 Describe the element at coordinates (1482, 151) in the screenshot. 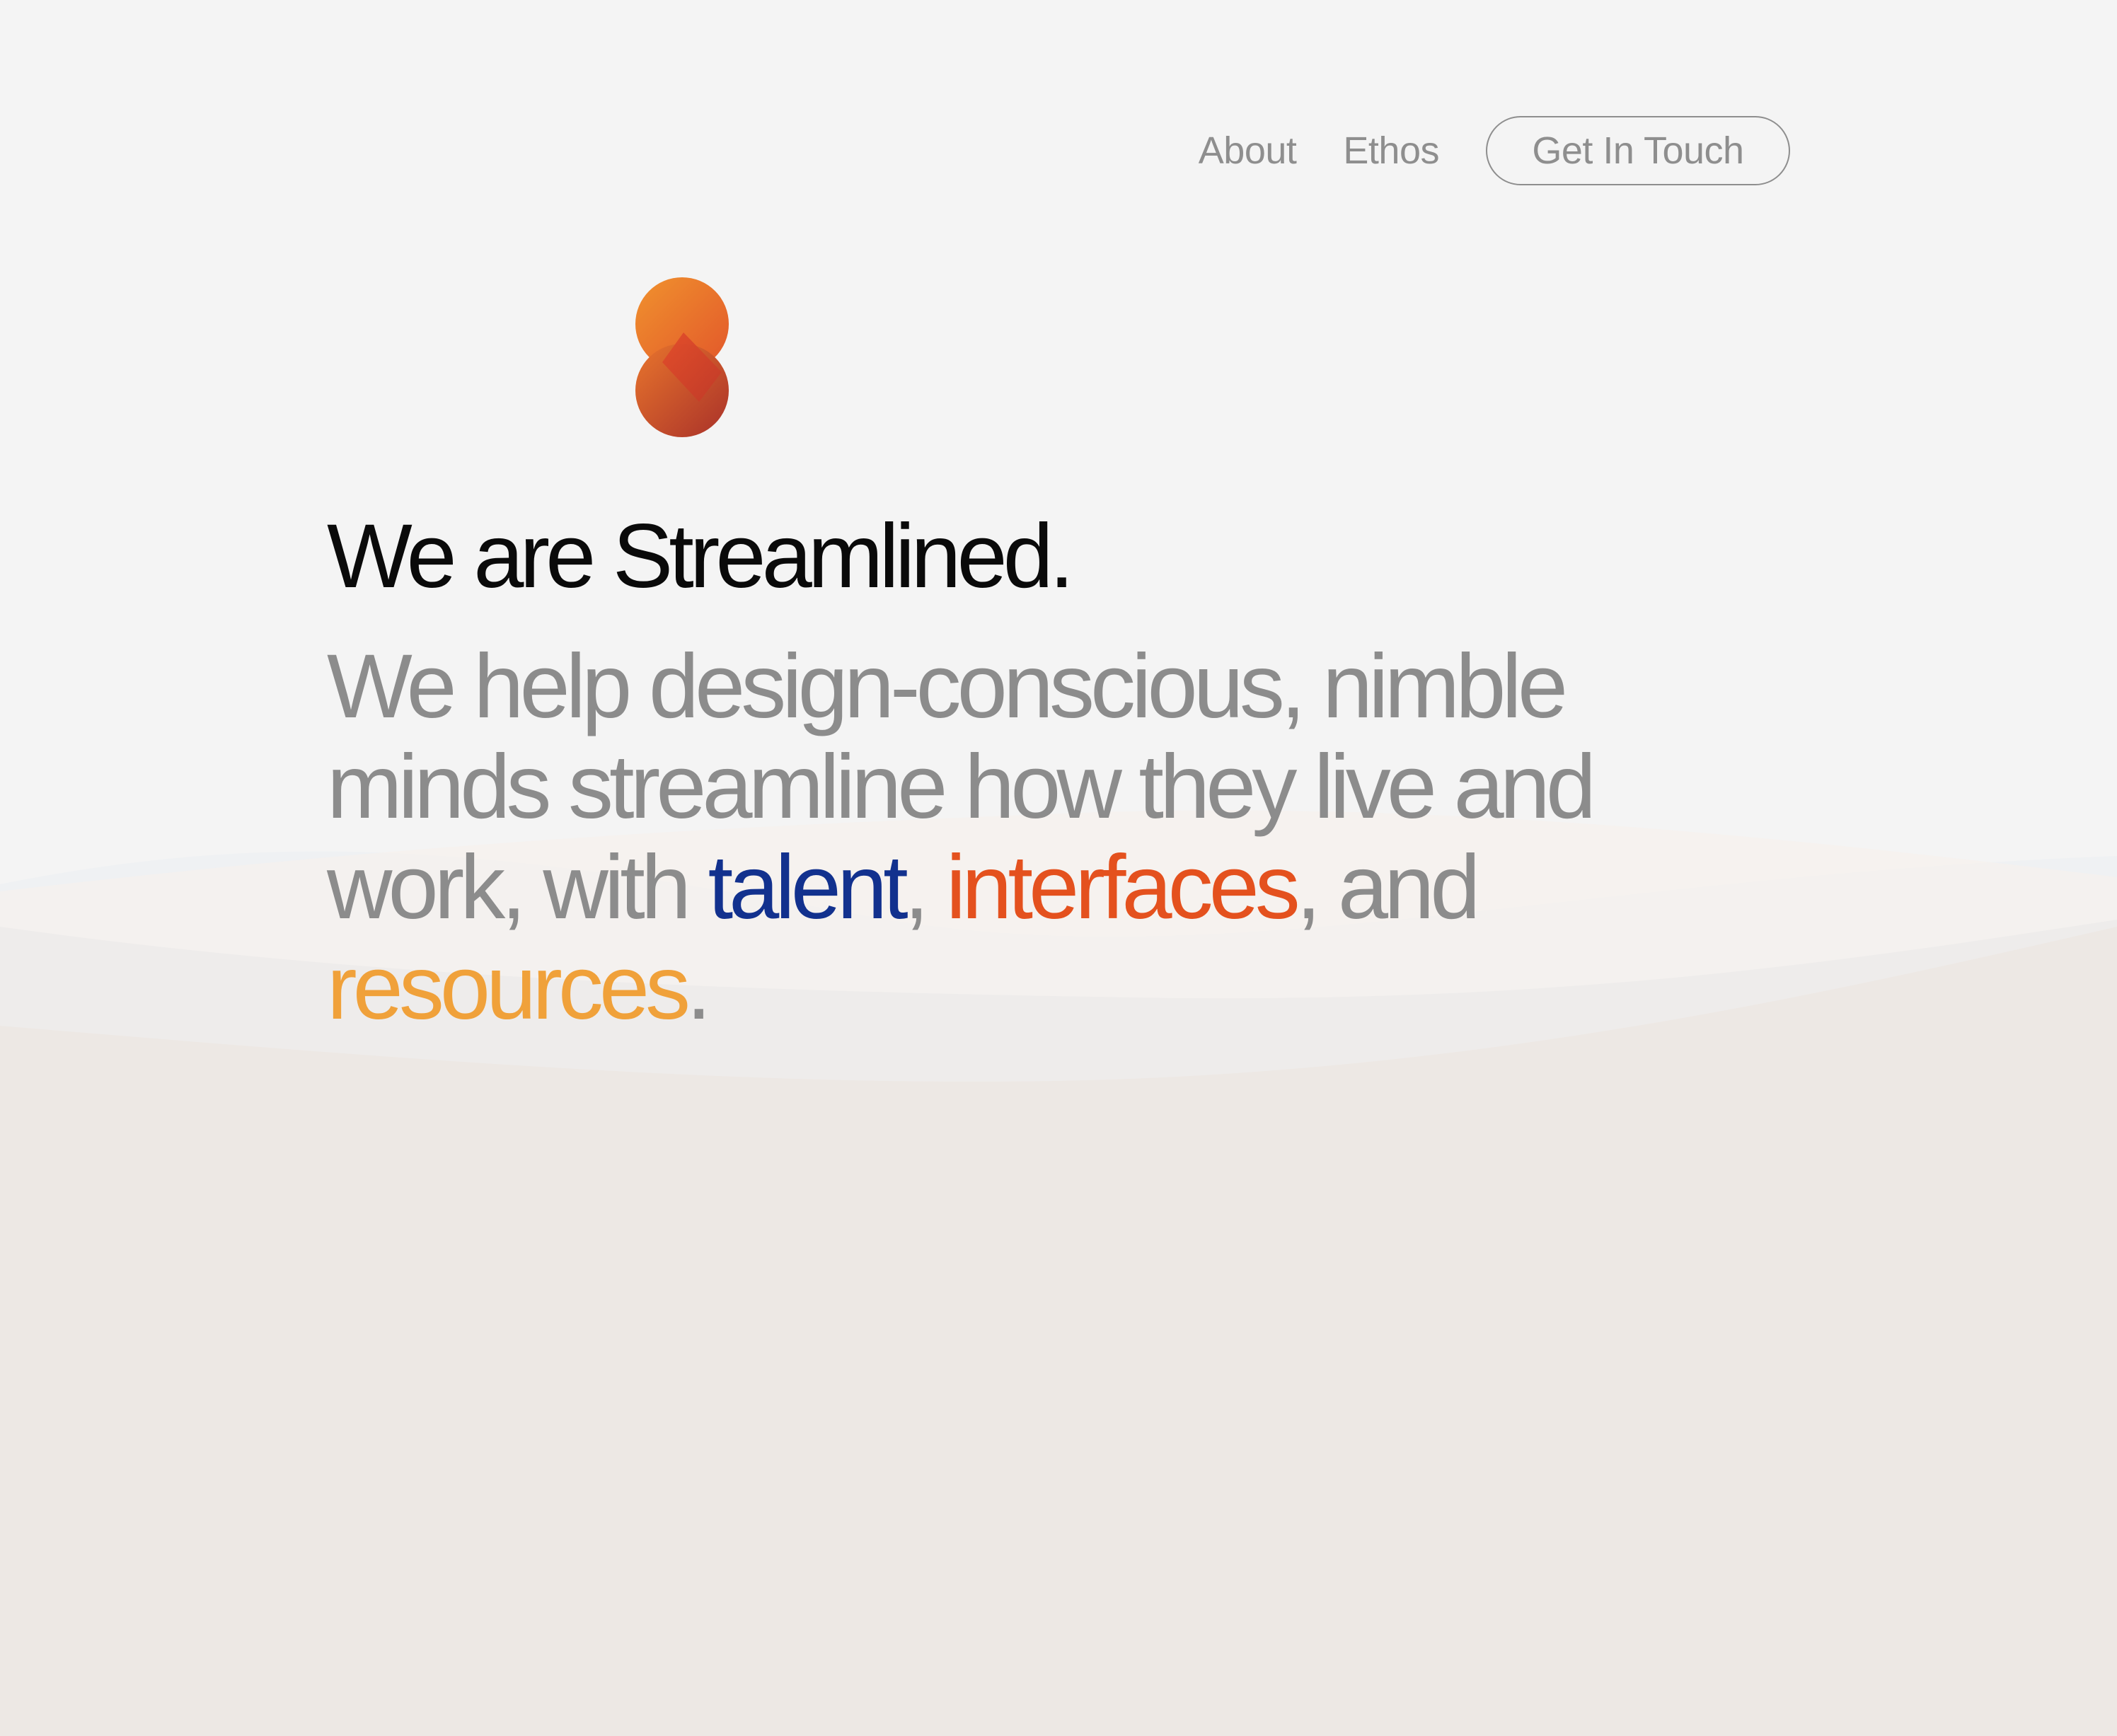

I see `top-nav: About Ethos Get In Touch` at that location.